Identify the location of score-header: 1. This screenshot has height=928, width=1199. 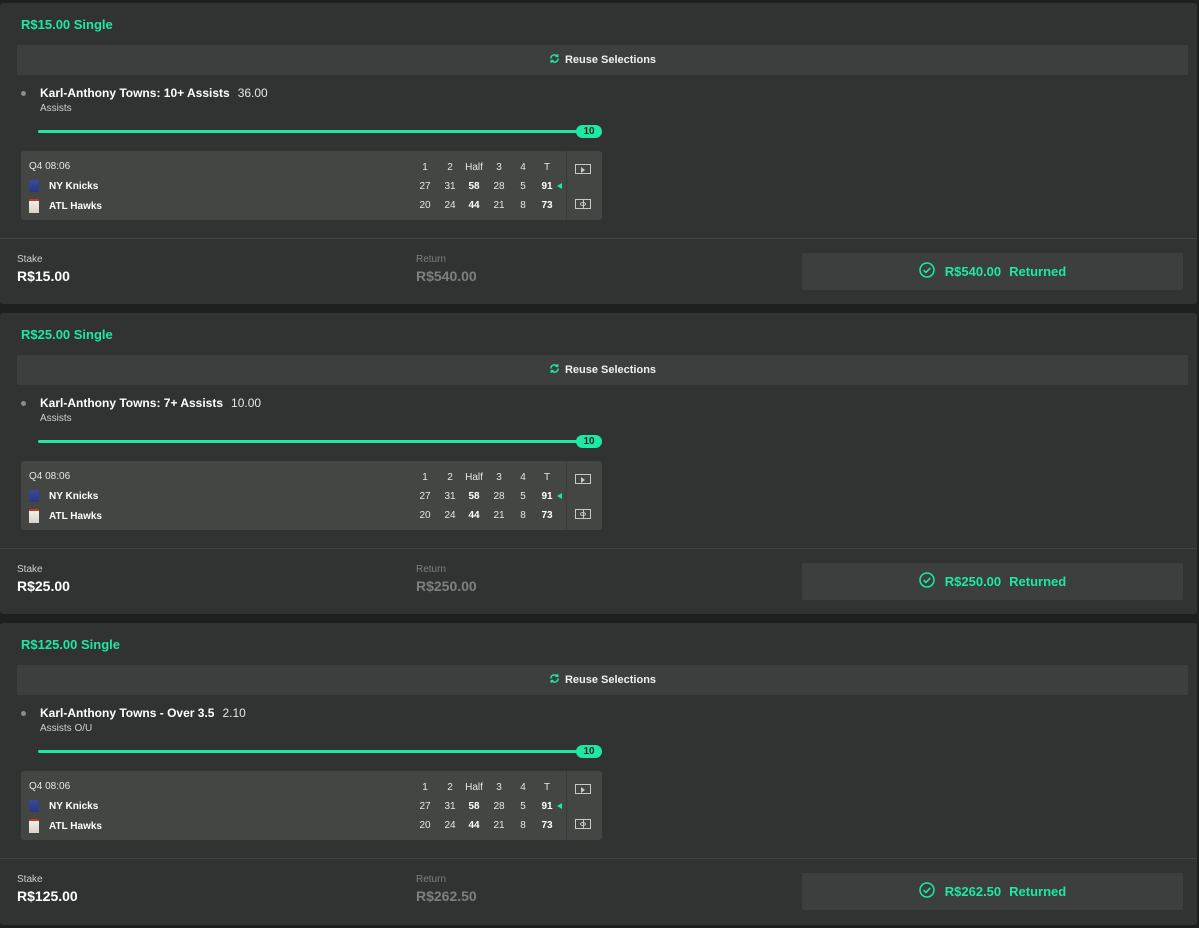
(425, 167).